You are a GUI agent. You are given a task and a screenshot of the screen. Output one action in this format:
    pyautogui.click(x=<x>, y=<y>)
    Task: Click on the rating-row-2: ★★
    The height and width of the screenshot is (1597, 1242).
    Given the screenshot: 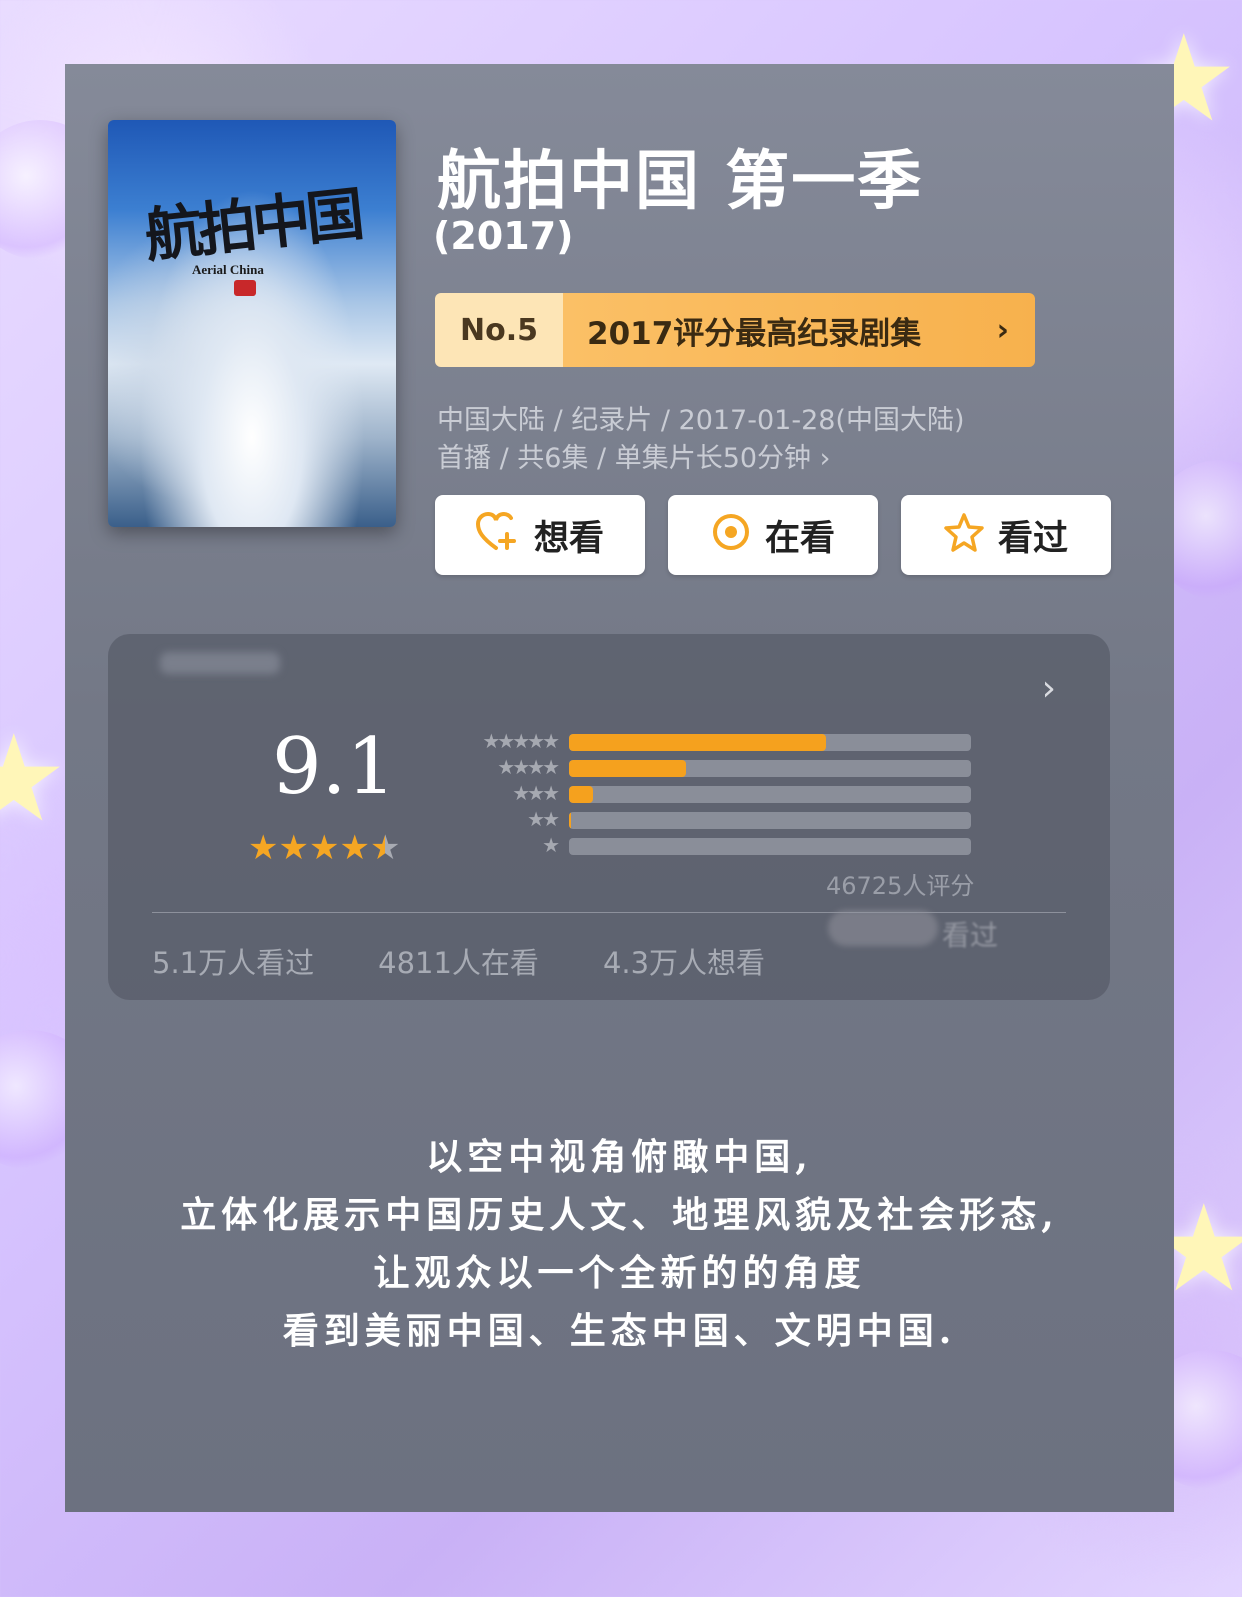 What is the action you would take?
    pyautogui.click(x=713, y=819)
    